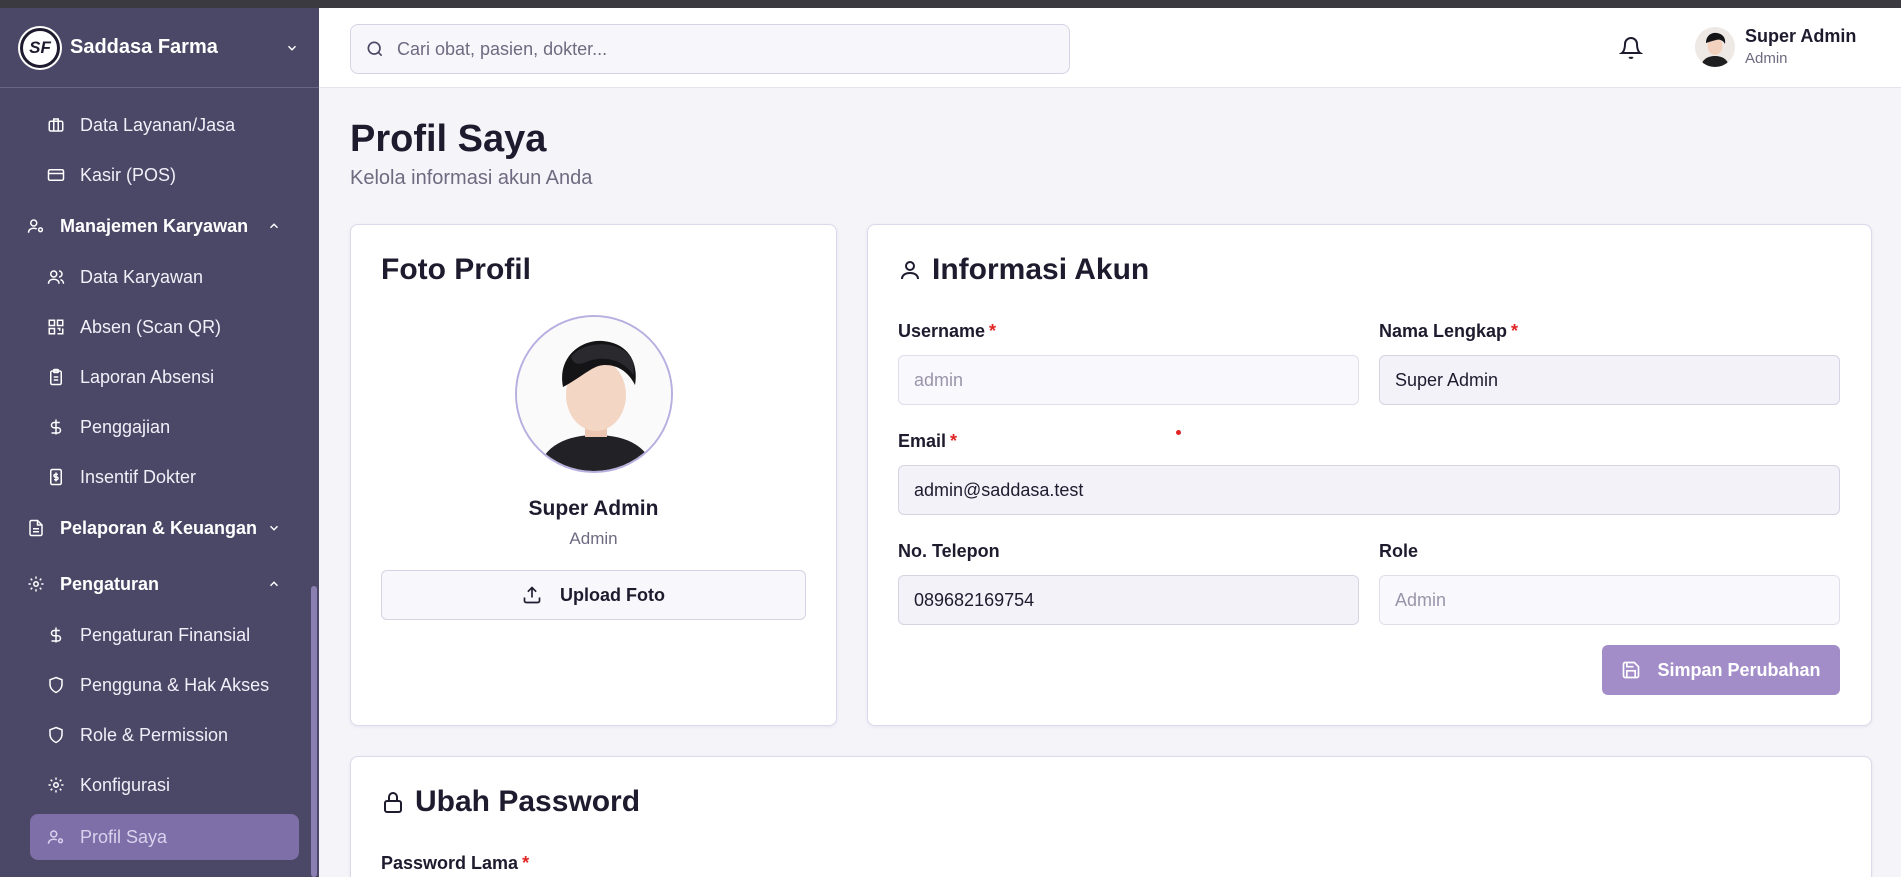 The height and width of the screenshot is (877, 1901). What do you see at coordinates (922, 441) in the screenshot?
I see `email-label-text: Email` at bounding box center [922, 441].